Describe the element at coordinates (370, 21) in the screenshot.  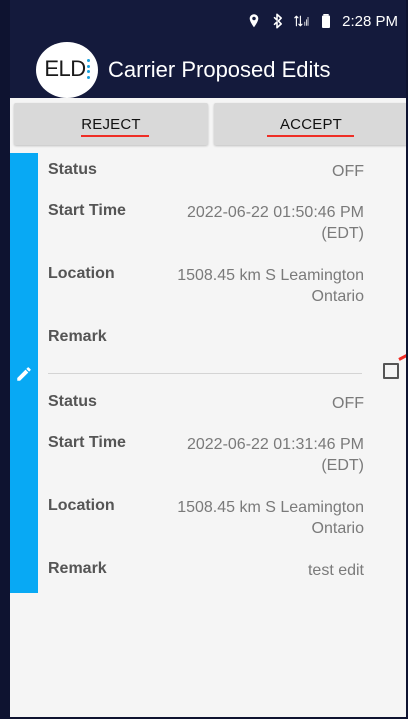
I see `status-time: 2:28 PM` at that location.